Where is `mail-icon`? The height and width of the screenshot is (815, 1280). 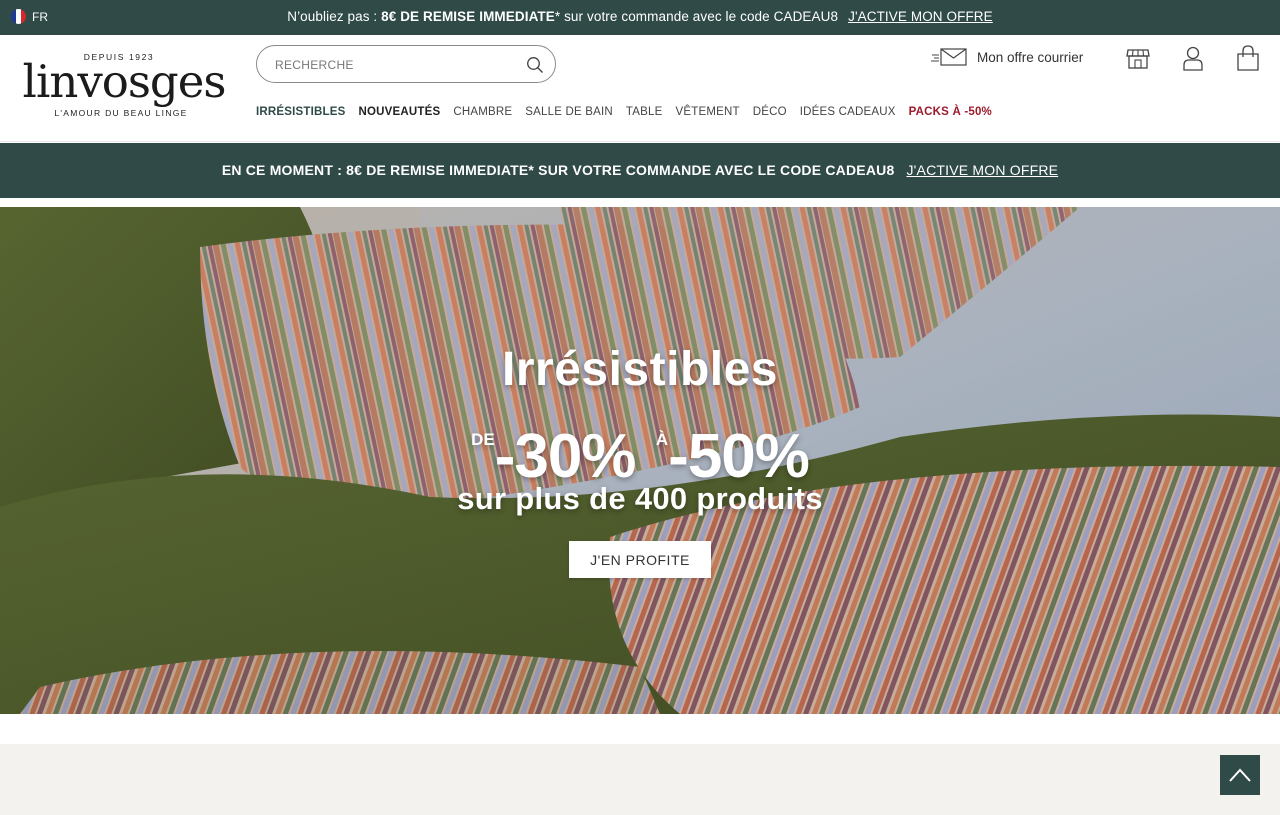
mail-icon is located at coordinates (949, 57).